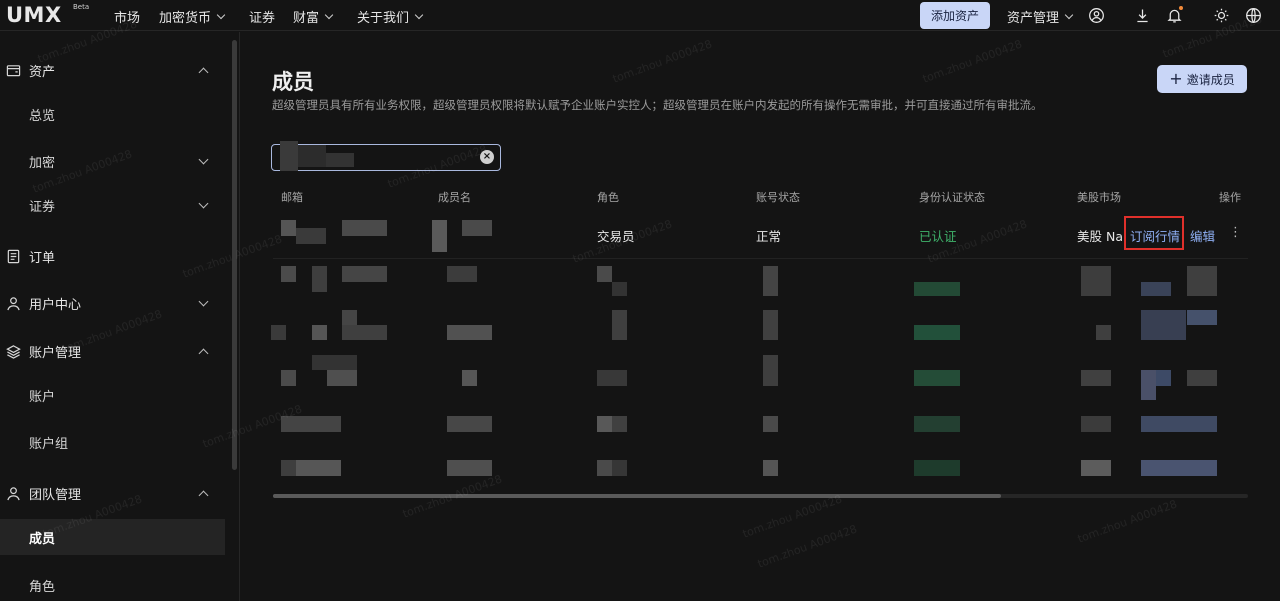 The height and width of the screenshot is (601, 1280). I want to click on row-account-status: 正常, so click(769, 236).